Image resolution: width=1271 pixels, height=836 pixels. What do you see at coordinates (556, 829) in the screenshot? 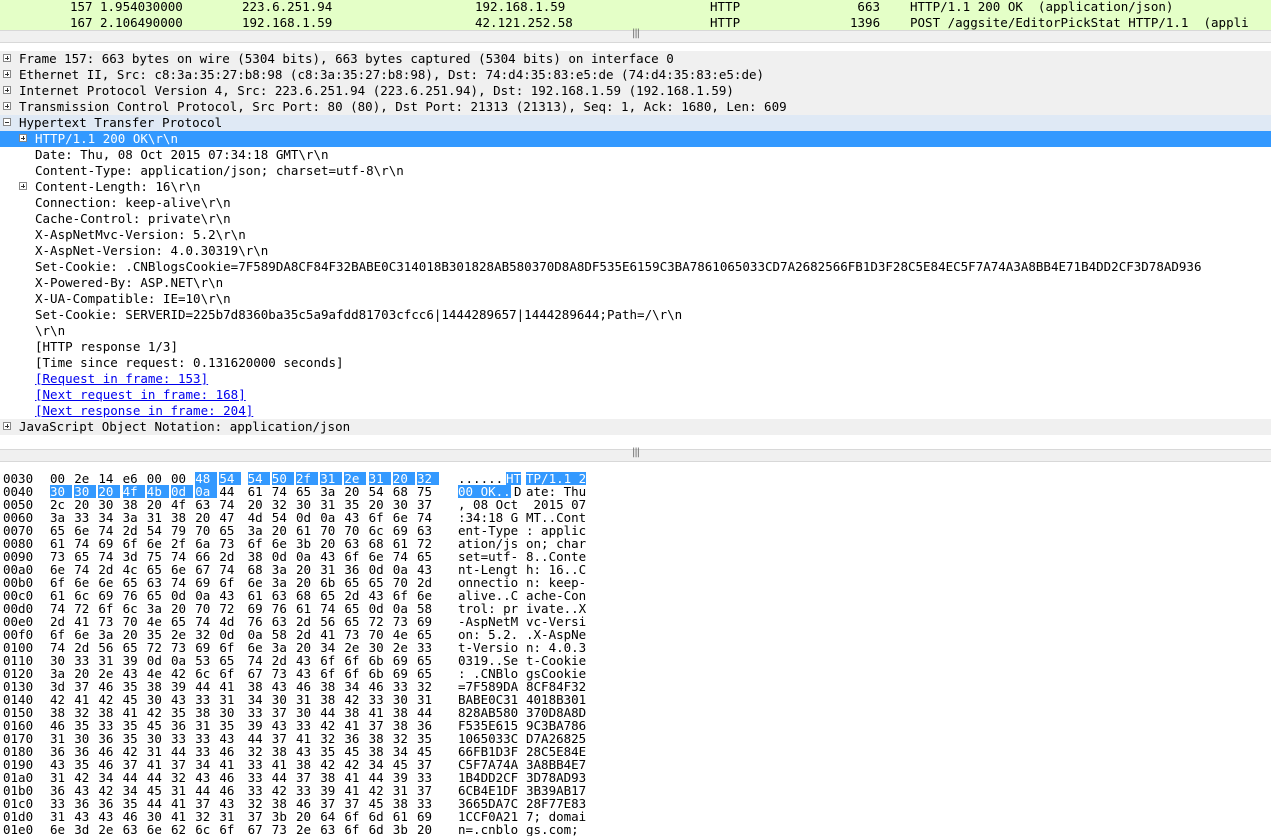
I see `ascii-text: gs.com;` at bounding box center [556, 829].